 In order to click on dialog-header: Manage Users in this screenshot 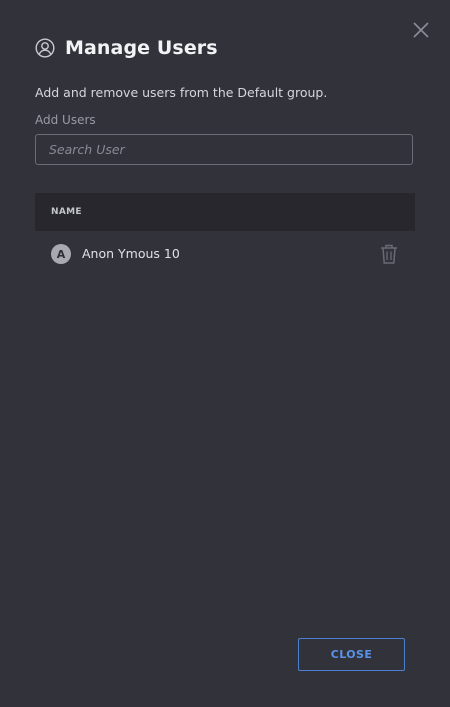, I will do `click(126, 48)`.